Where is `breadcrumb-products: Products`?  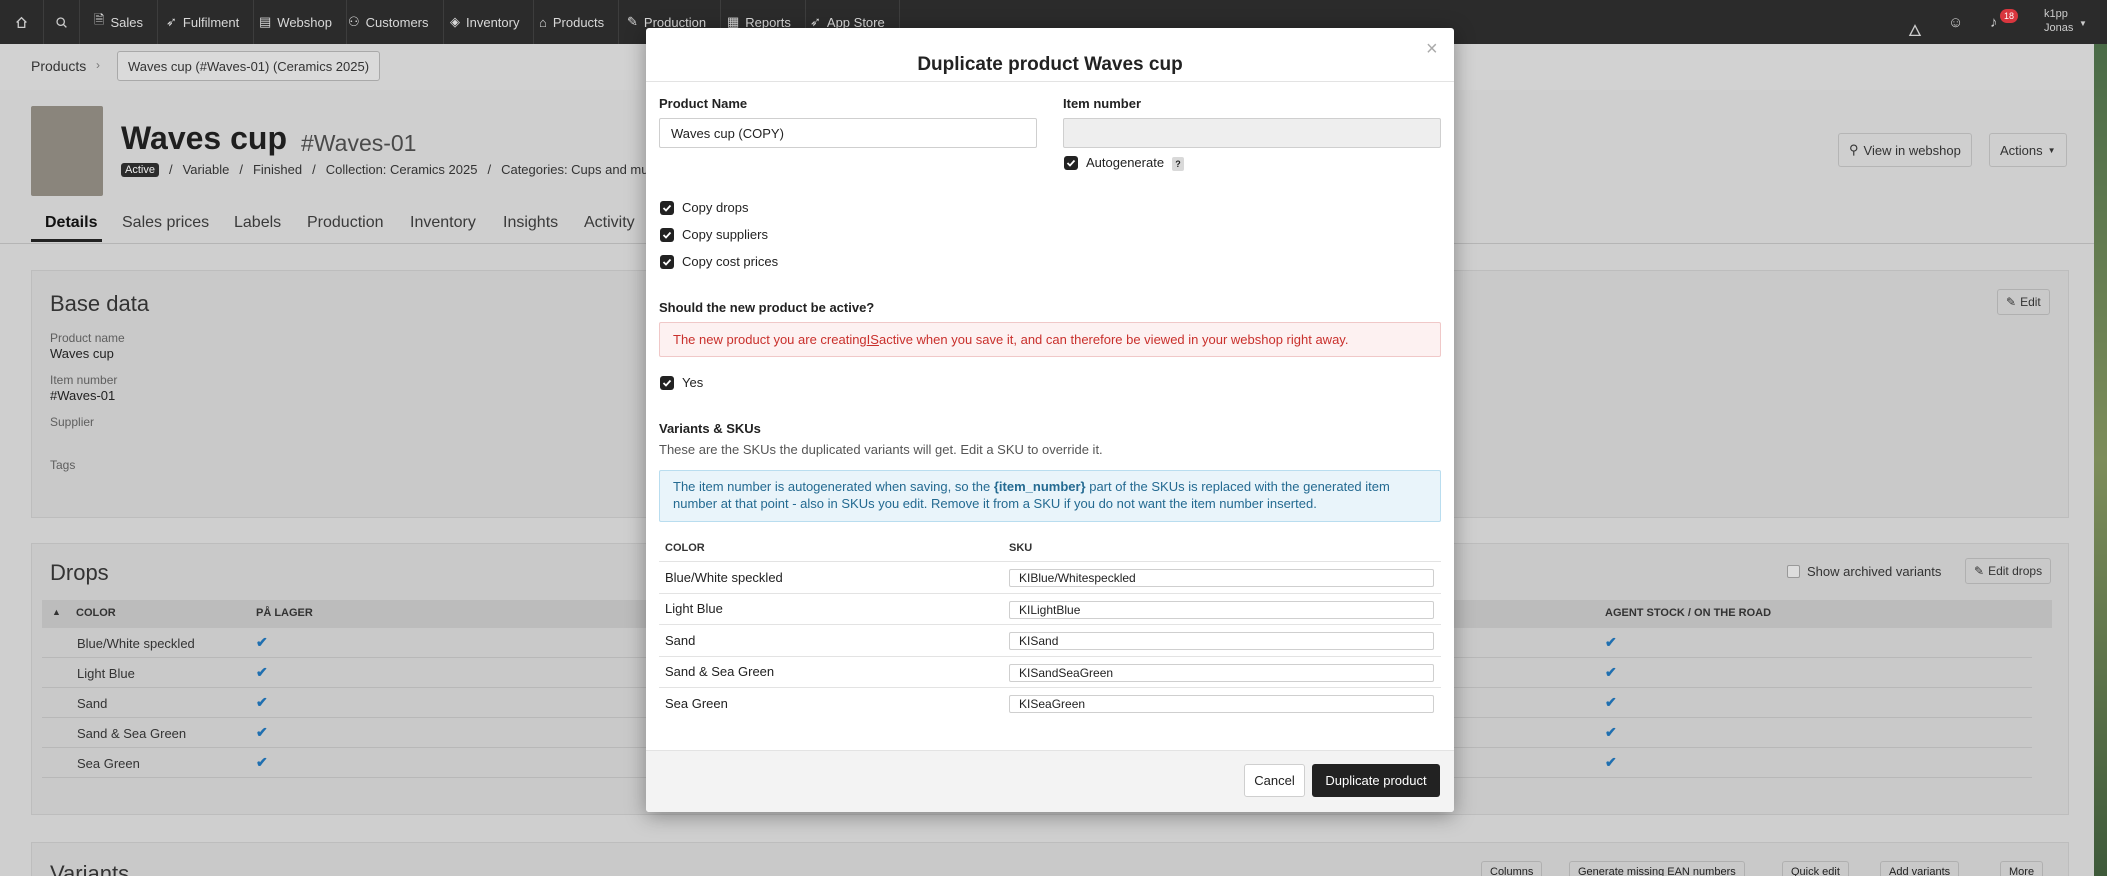
breadcrumb-products: Products is located at coordinates (58, 66).